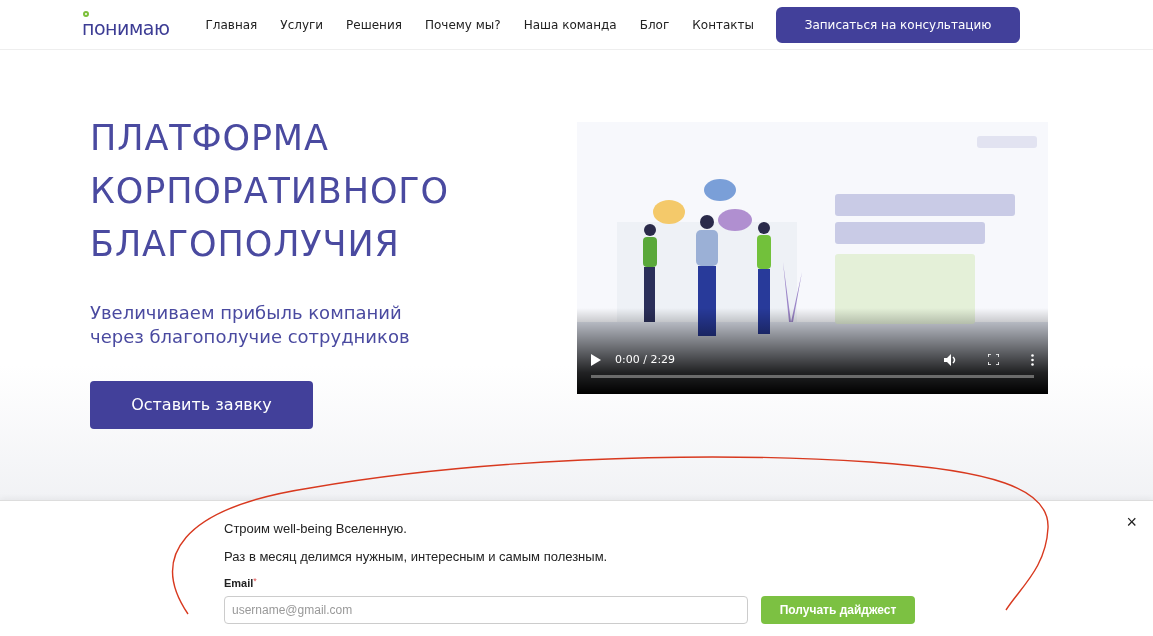 The width and height of the screenshot is (1153, 636). I want to click on hero-subtitle: Увеличиваем прибыль компаний через благополучие сотрудников, so click(250, 325).